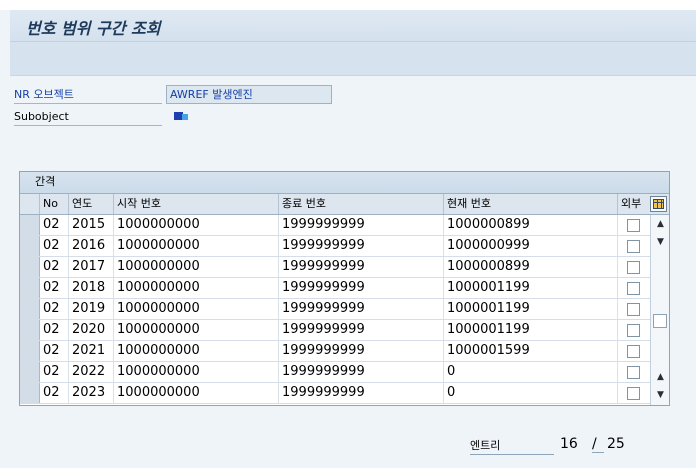 The height and width of the screenshot is (468, 696). Describe the element at coordinates (335, 330) in the screenshot. I see `table-row: 02 2020 1000000000 1999999999 1000001199` at that location.